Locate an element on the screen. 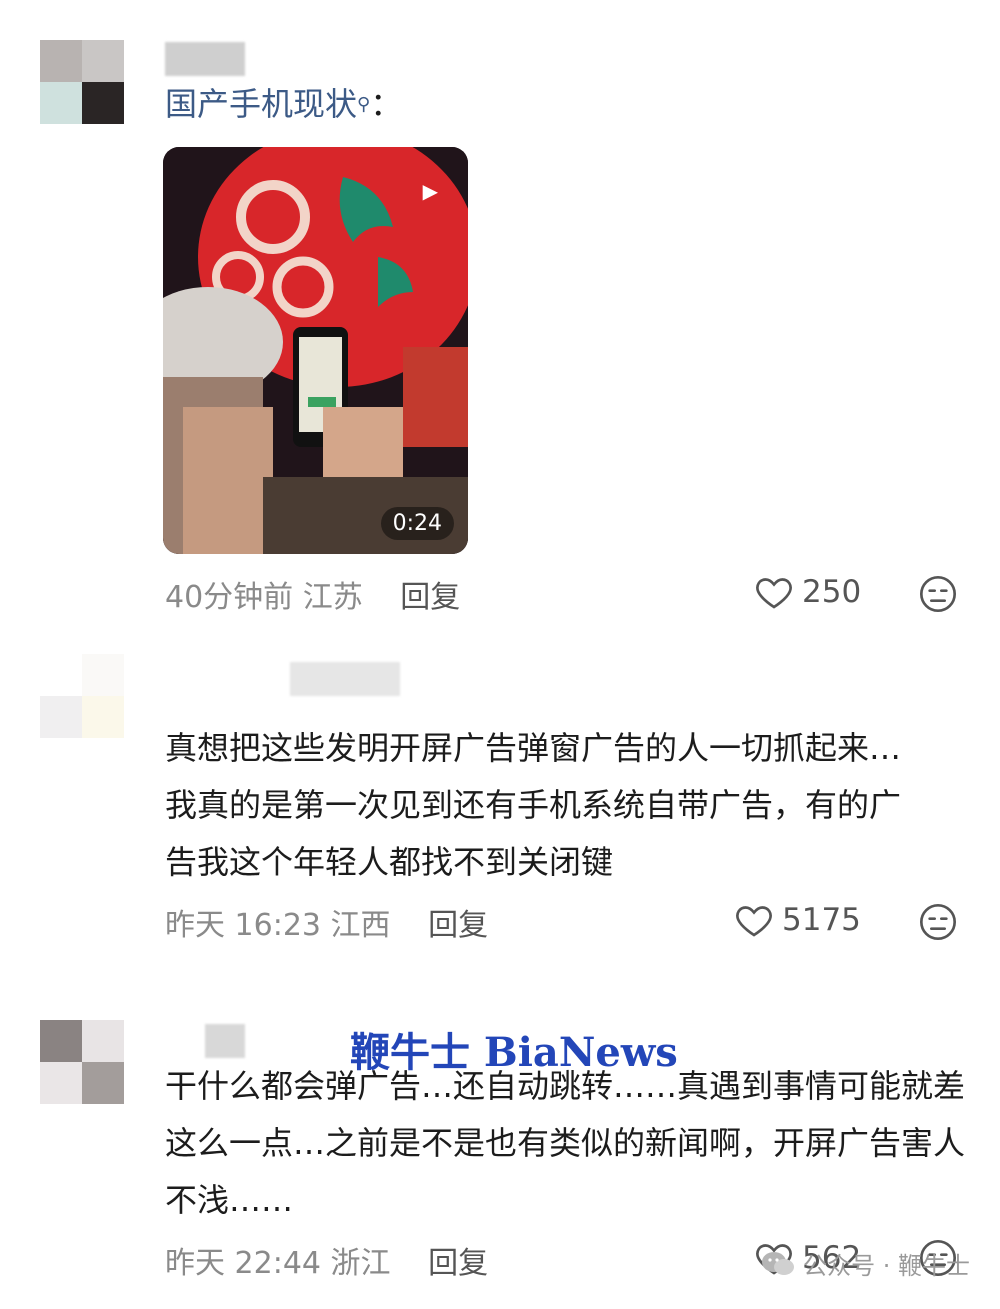  wechat-icon is located at coordinates (778, 1263).